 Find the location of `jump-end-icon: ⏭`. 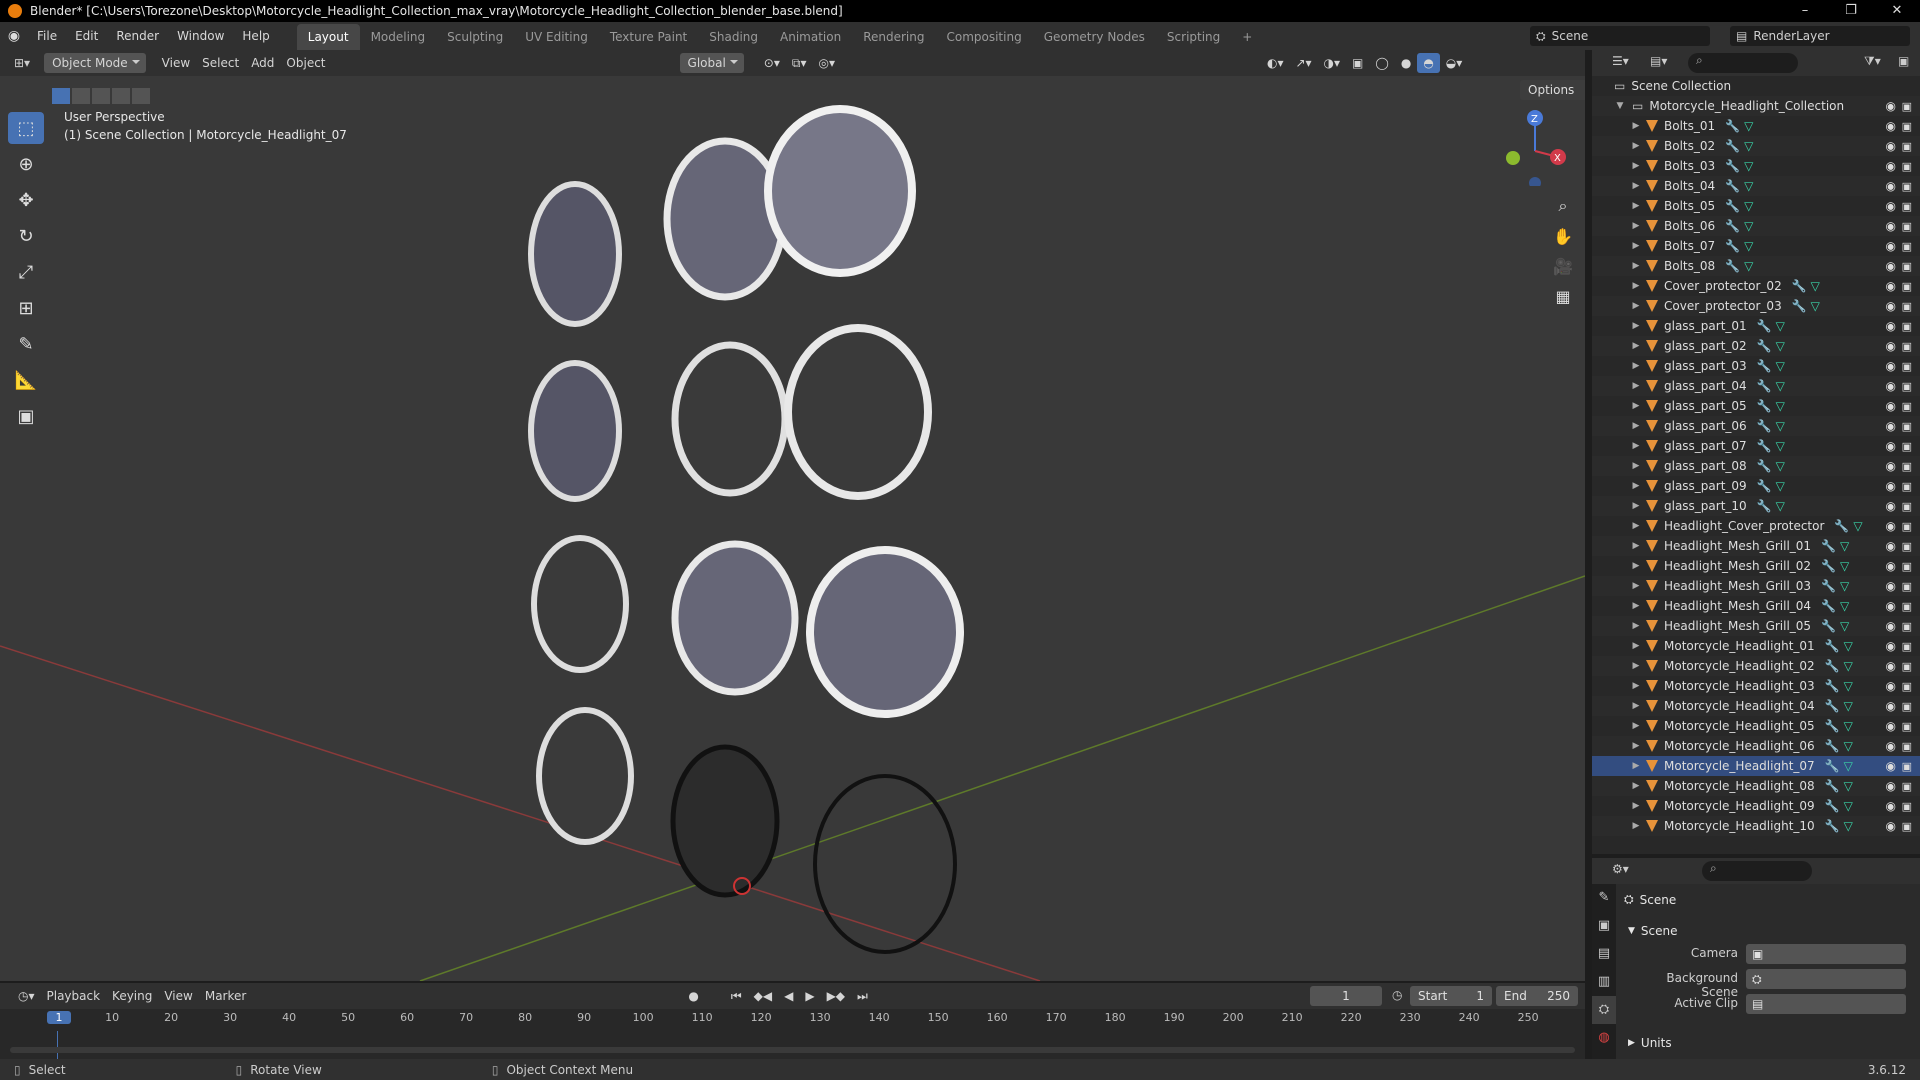

jump-end-icon: ⏭ is located at coordinates (862, 996).